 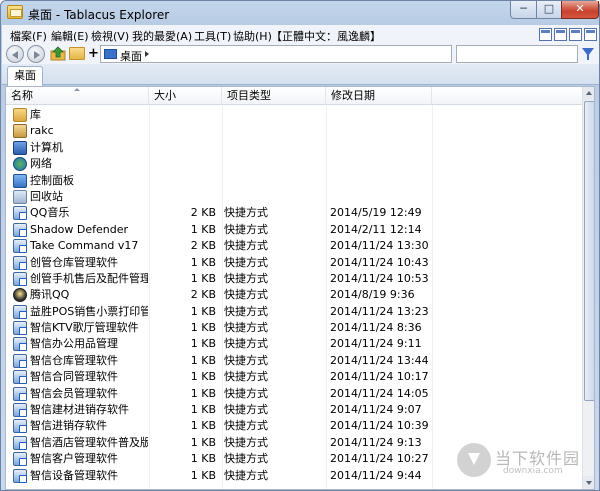 I want to click on forward-arrow-icon, so click(x=36, y=54).